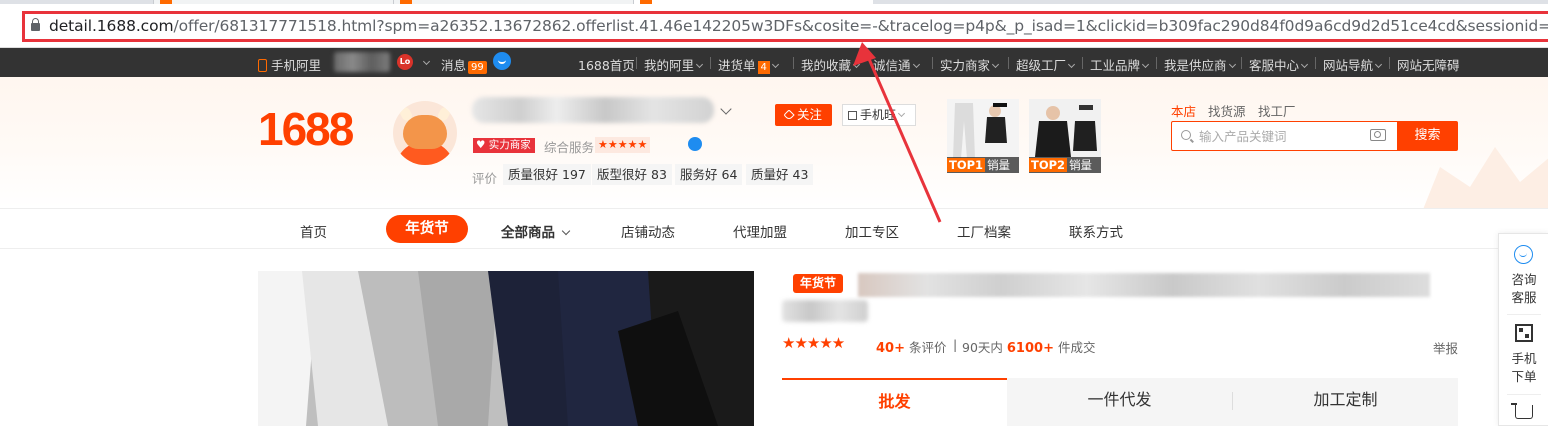  I want to click on messages-count-badge: 99, so click(477, 67).